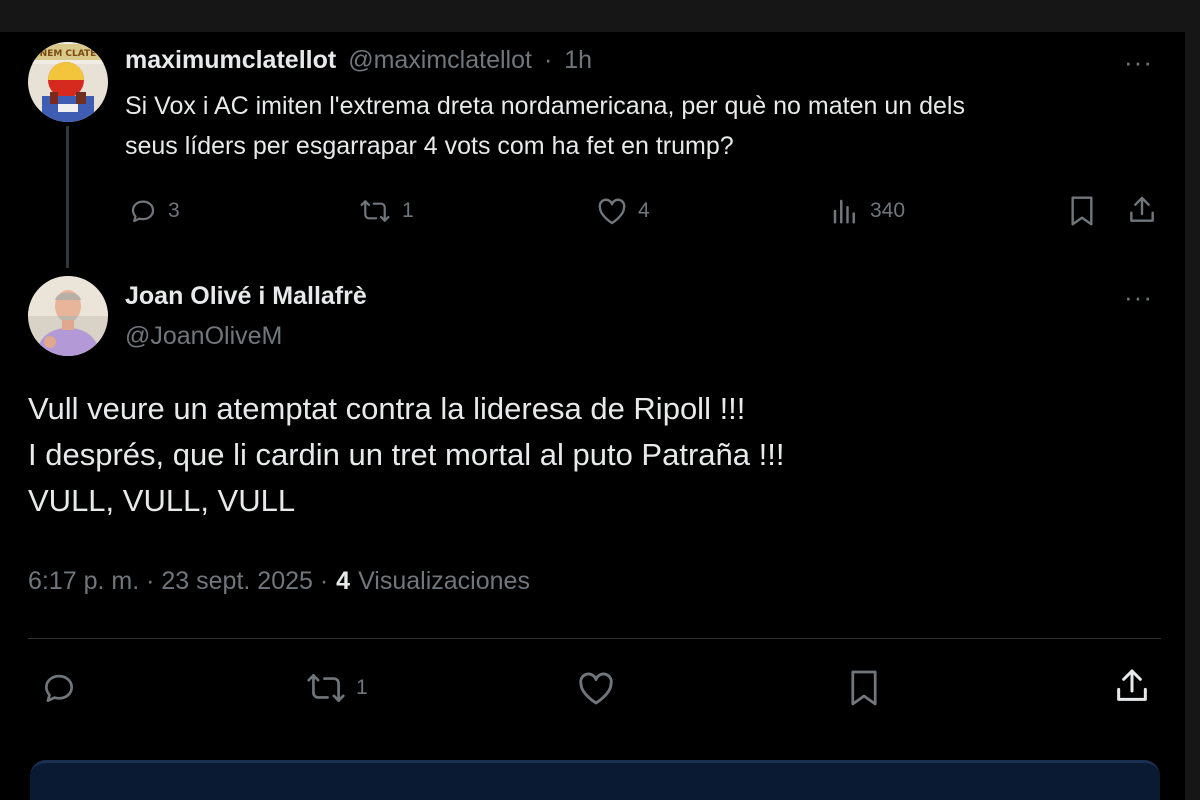 The width and height of the screenshot is (1200, 800). I want to click on main-repost-button: 1, so click(336, 688).